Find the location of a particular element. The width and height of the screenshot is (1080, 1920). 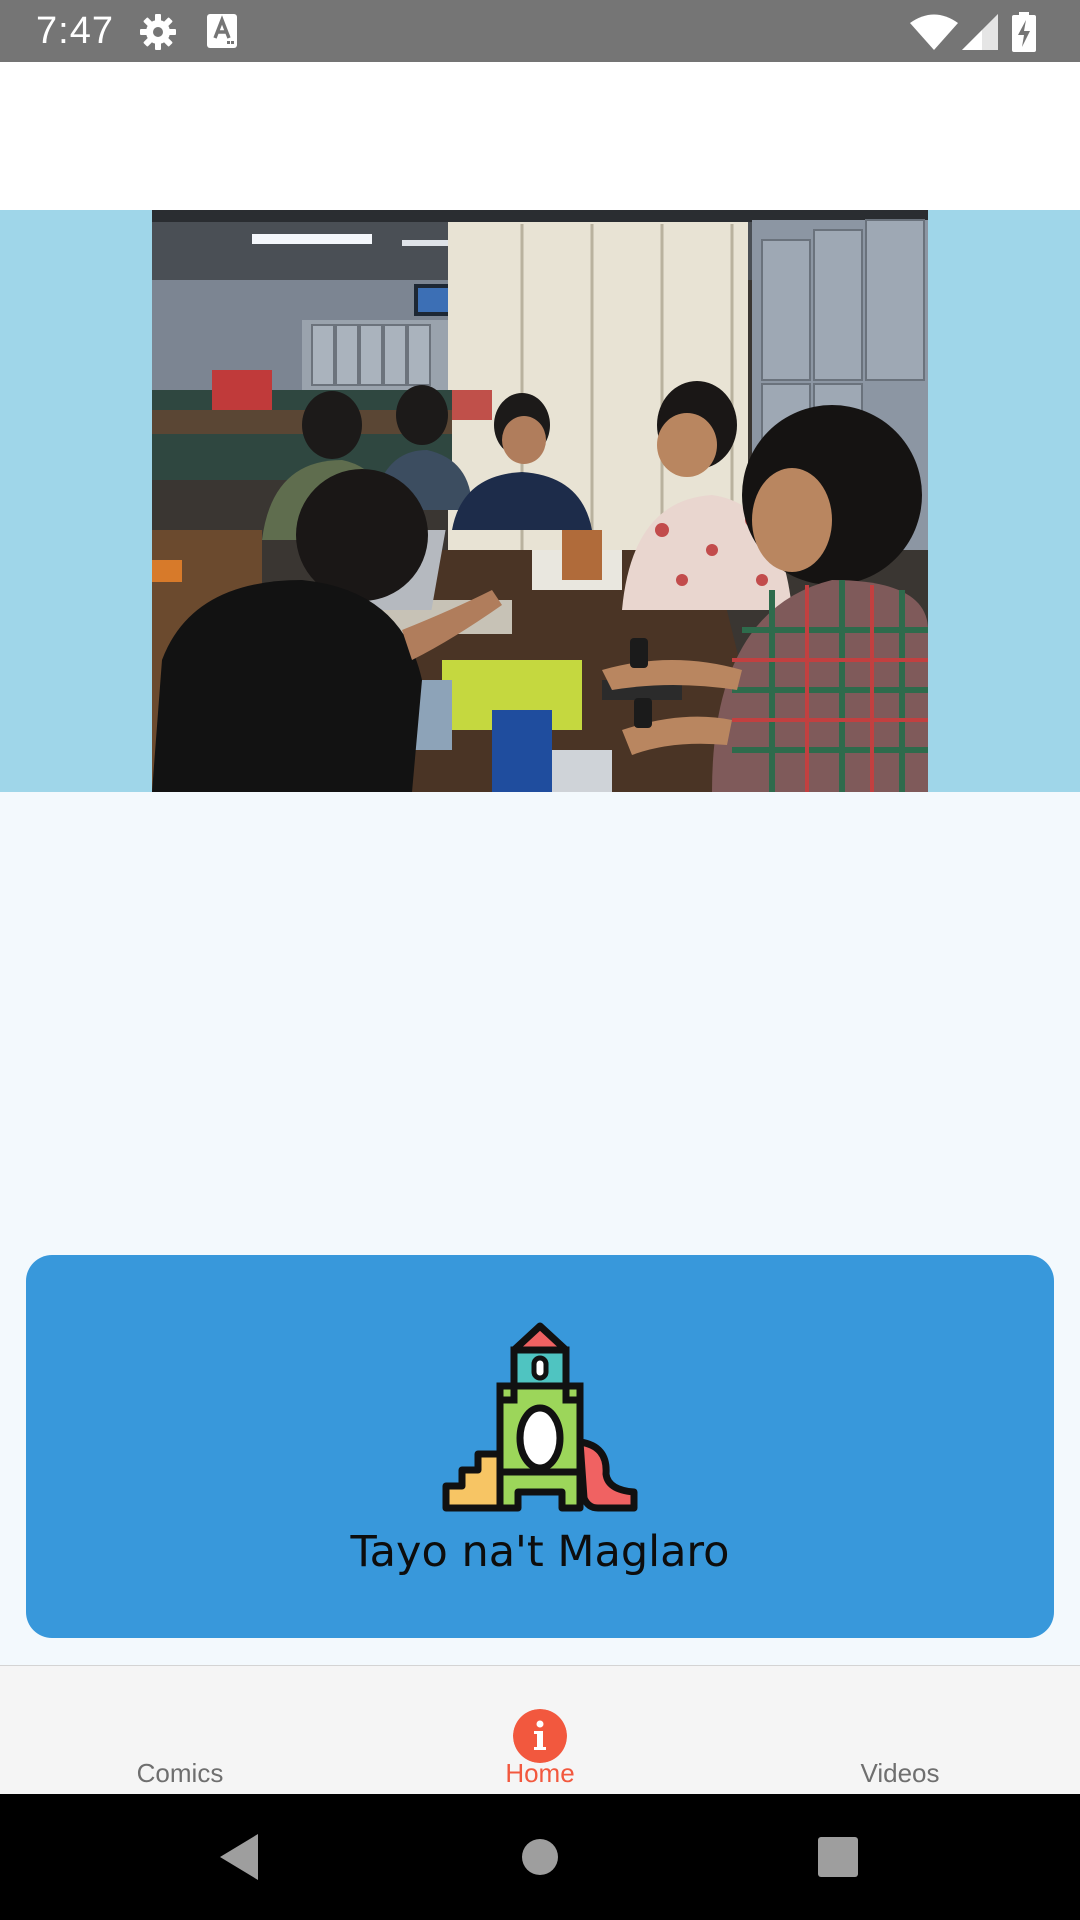

nav-home: Home is located at coordinates (540, 1730).